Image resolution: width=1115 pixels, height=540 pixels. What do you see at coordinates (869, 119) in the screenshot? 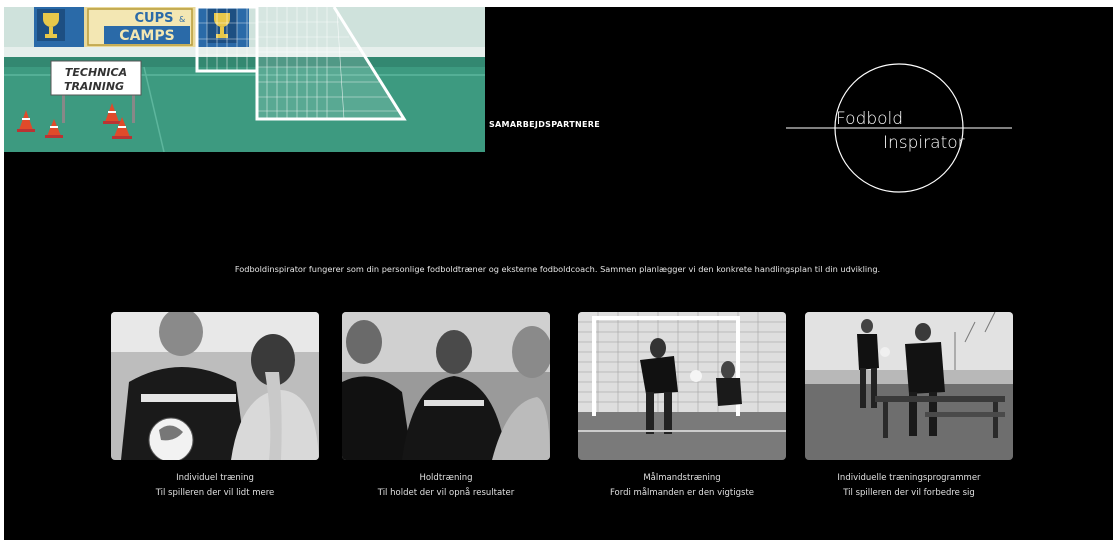
I see `logo-line1: Fodbold` at bounding box center [869, 119].